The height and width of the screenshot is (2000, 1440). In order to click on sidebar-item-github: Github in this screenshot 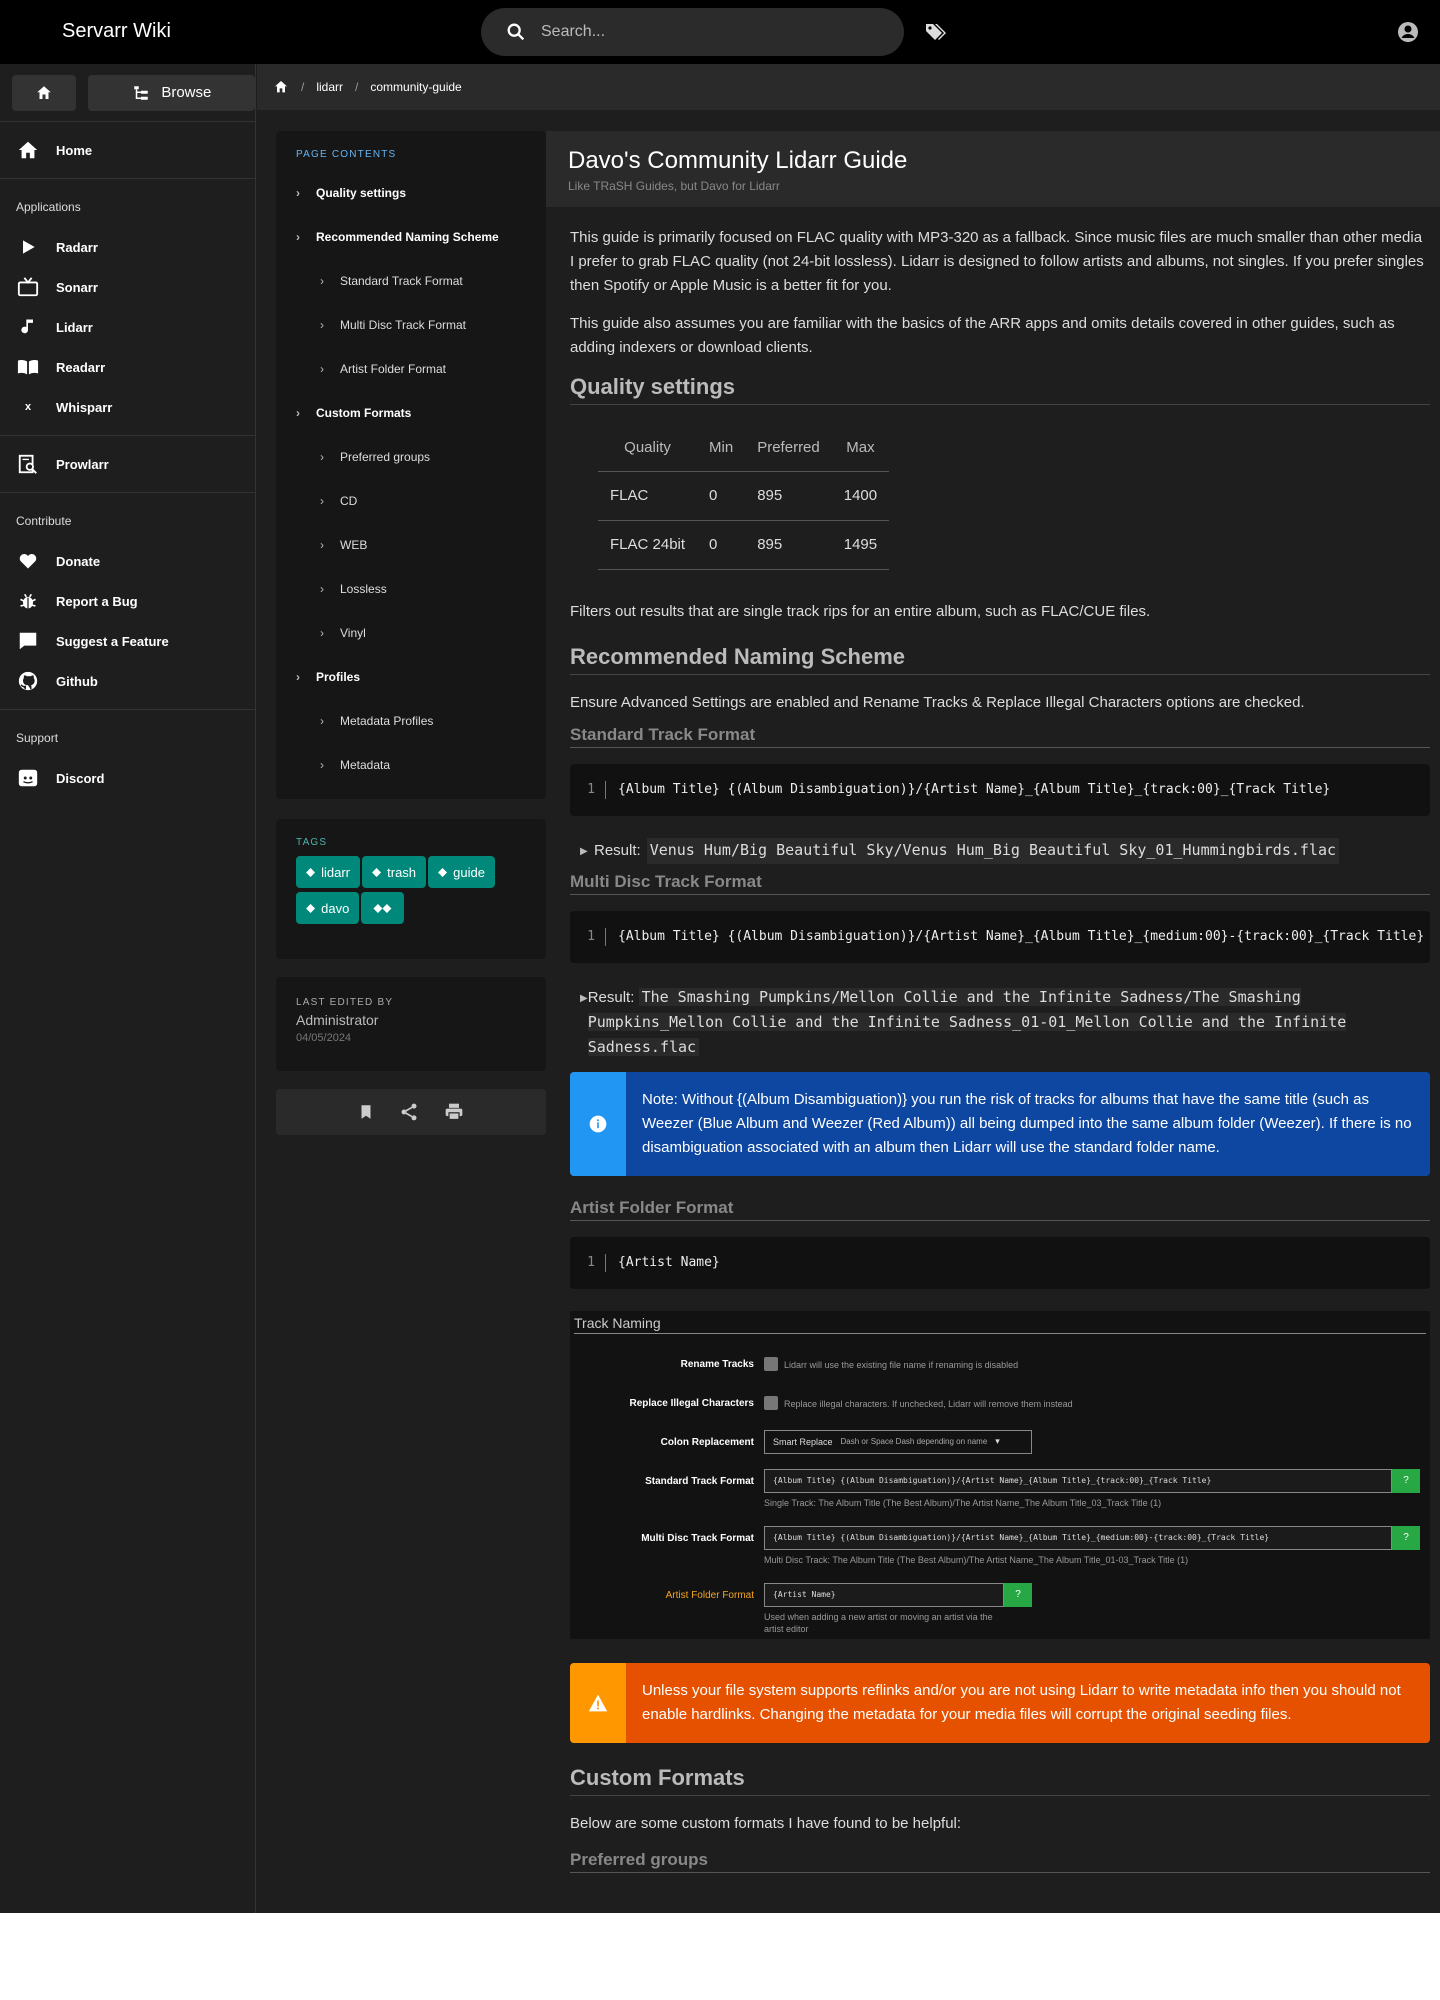, I will do `click(127, 681)`.